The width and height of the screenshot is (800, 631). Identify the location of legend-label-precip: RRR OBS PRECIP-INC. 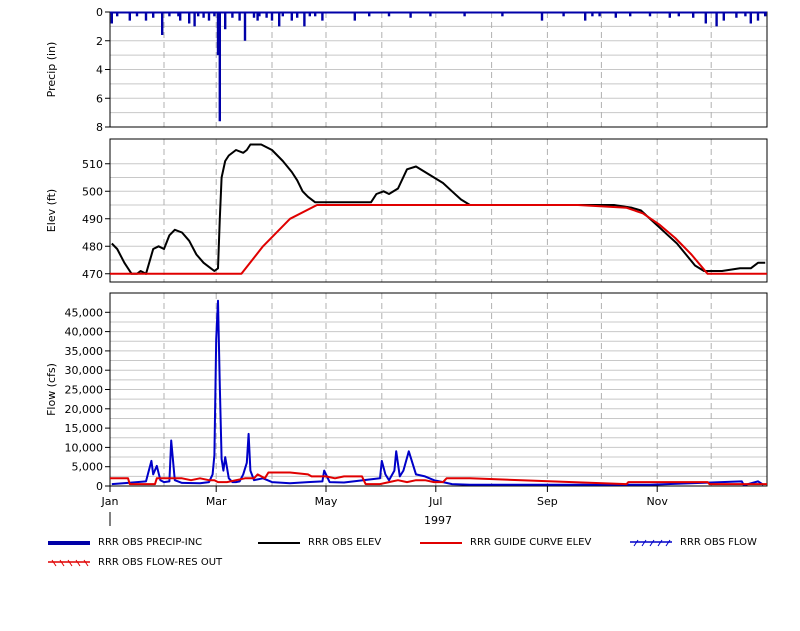
(150, 542).